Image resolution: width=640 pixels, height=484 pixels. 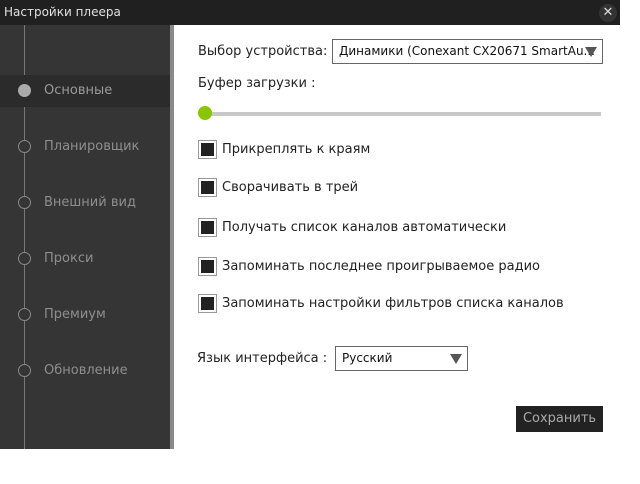 I want to click on sidebar-item-appearance: Внешний вид, so click(x=85, y=203).